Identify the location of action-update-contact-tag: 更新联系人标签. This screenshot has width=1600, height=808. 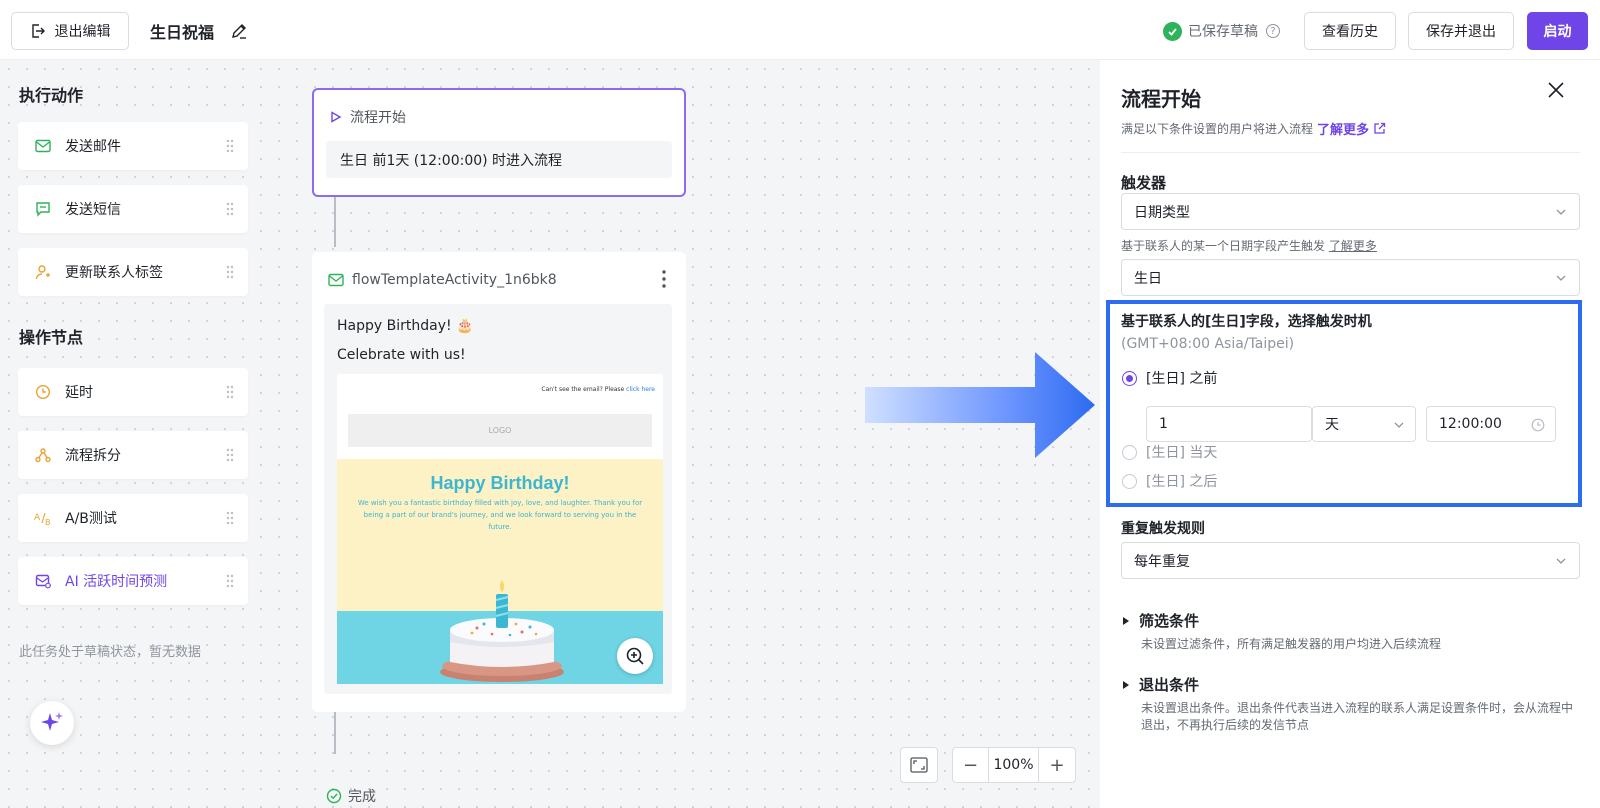
(133, 272).